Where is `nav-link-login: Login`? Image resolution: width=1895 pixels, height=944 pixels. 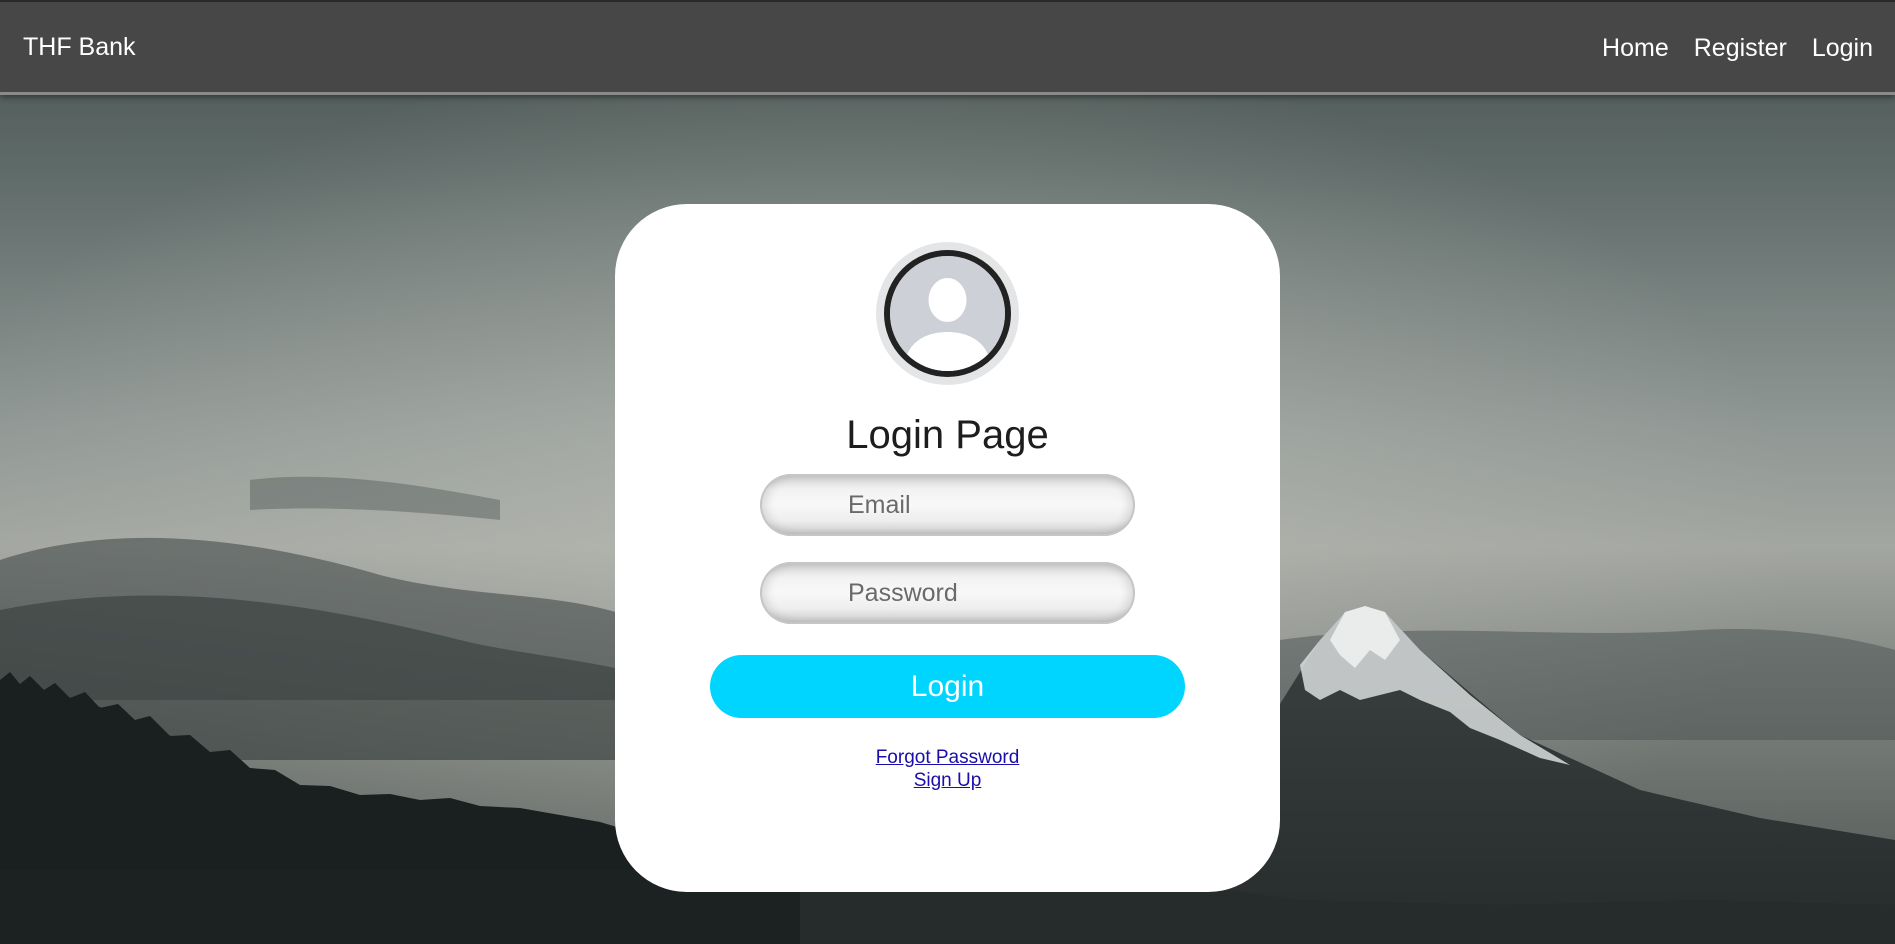 nav-link-login: Login is located at coordinates (1842, 48).